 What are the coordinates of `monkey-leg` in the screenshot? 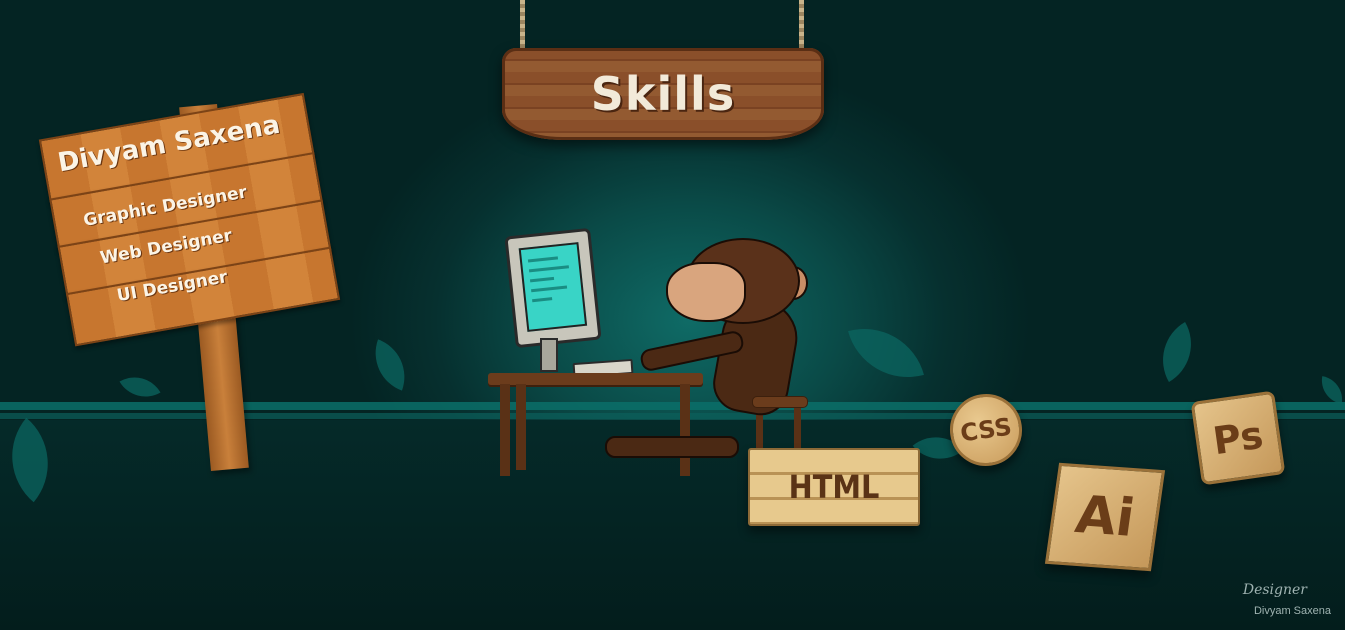 It's located at (672, 447).